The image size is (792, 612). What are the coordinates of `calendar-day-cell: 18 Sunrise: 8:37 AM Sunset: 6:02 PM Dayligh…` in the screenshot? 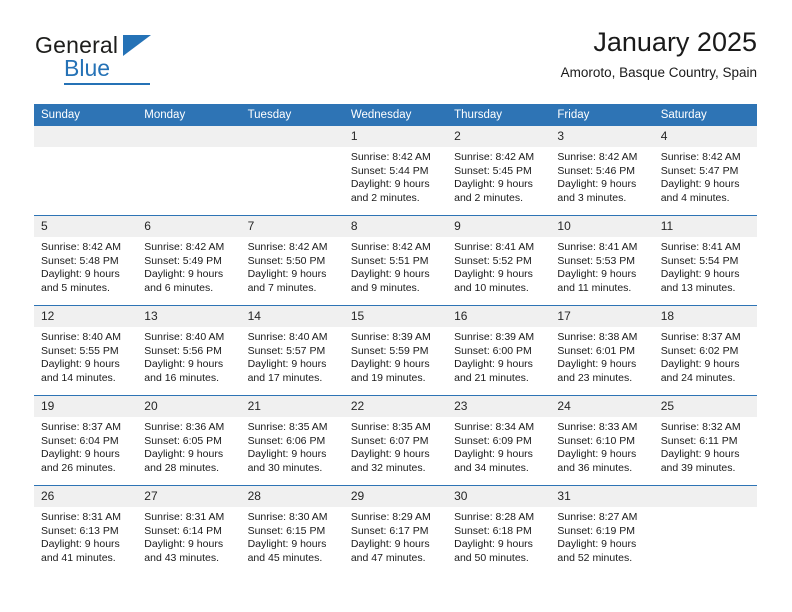 It's located at (705, 350).